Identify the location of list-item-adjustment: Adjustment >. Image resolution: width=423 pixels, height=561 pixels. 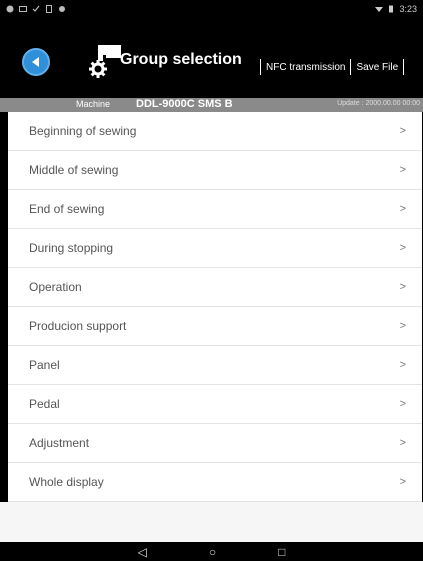
(215, 443).